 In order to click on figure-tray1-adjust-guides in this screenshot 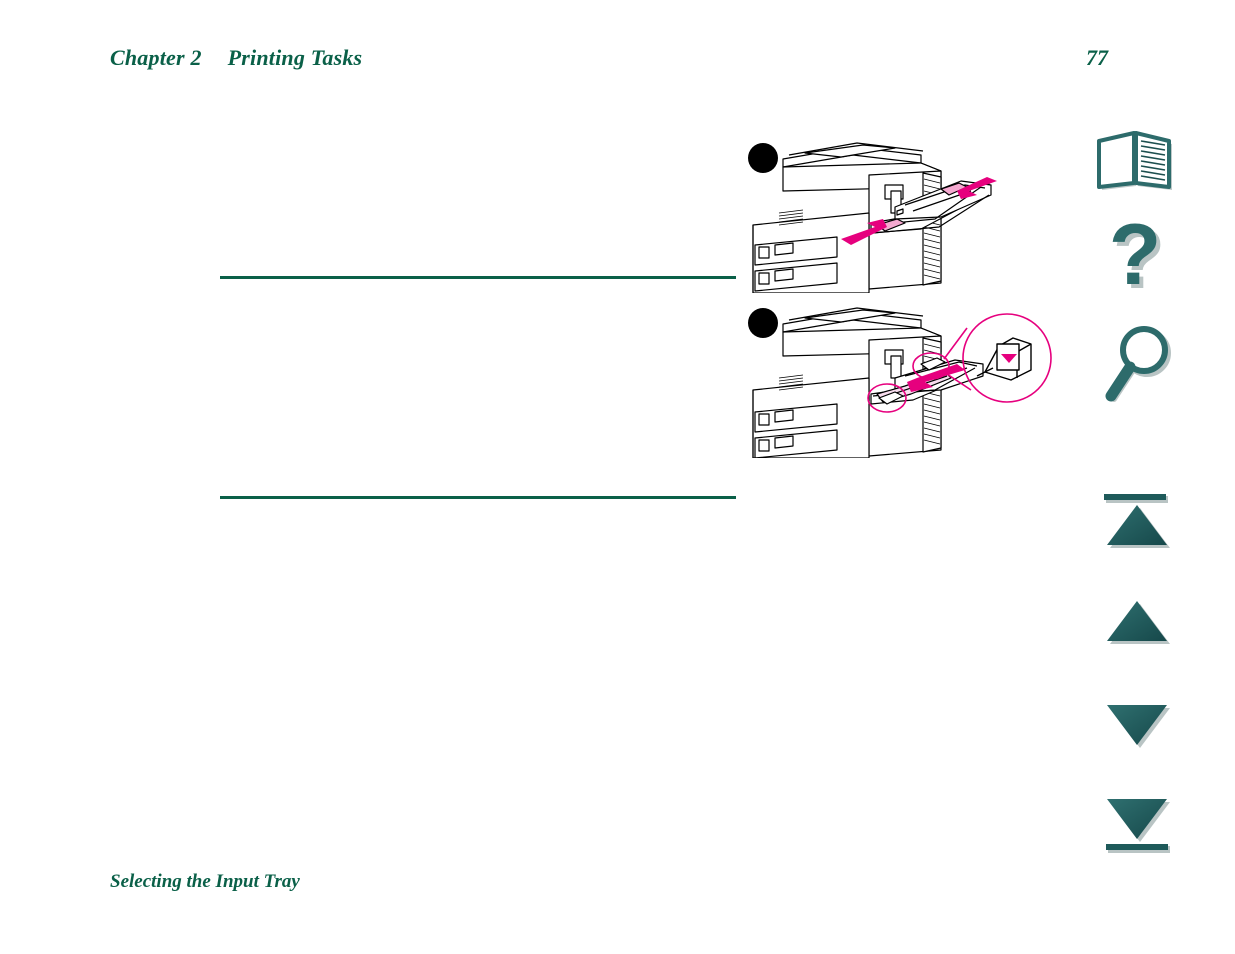, I will do `click(875, 213)`.